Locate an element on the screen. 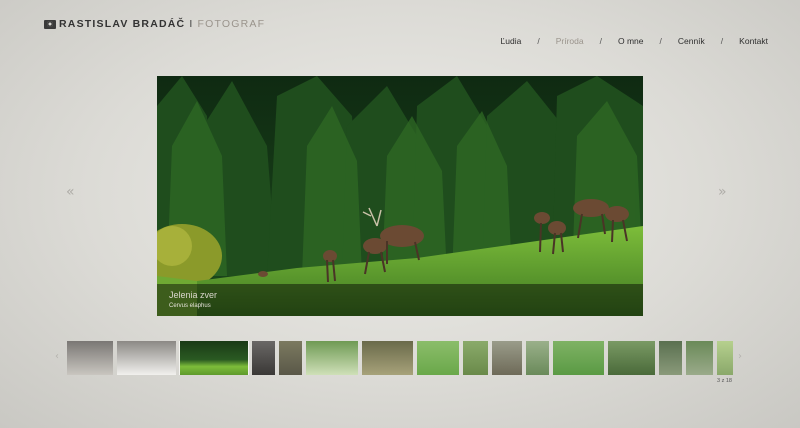 This screenshot has height=428, width=800. next-photo-icon: » is located at coordinates (722, 192).